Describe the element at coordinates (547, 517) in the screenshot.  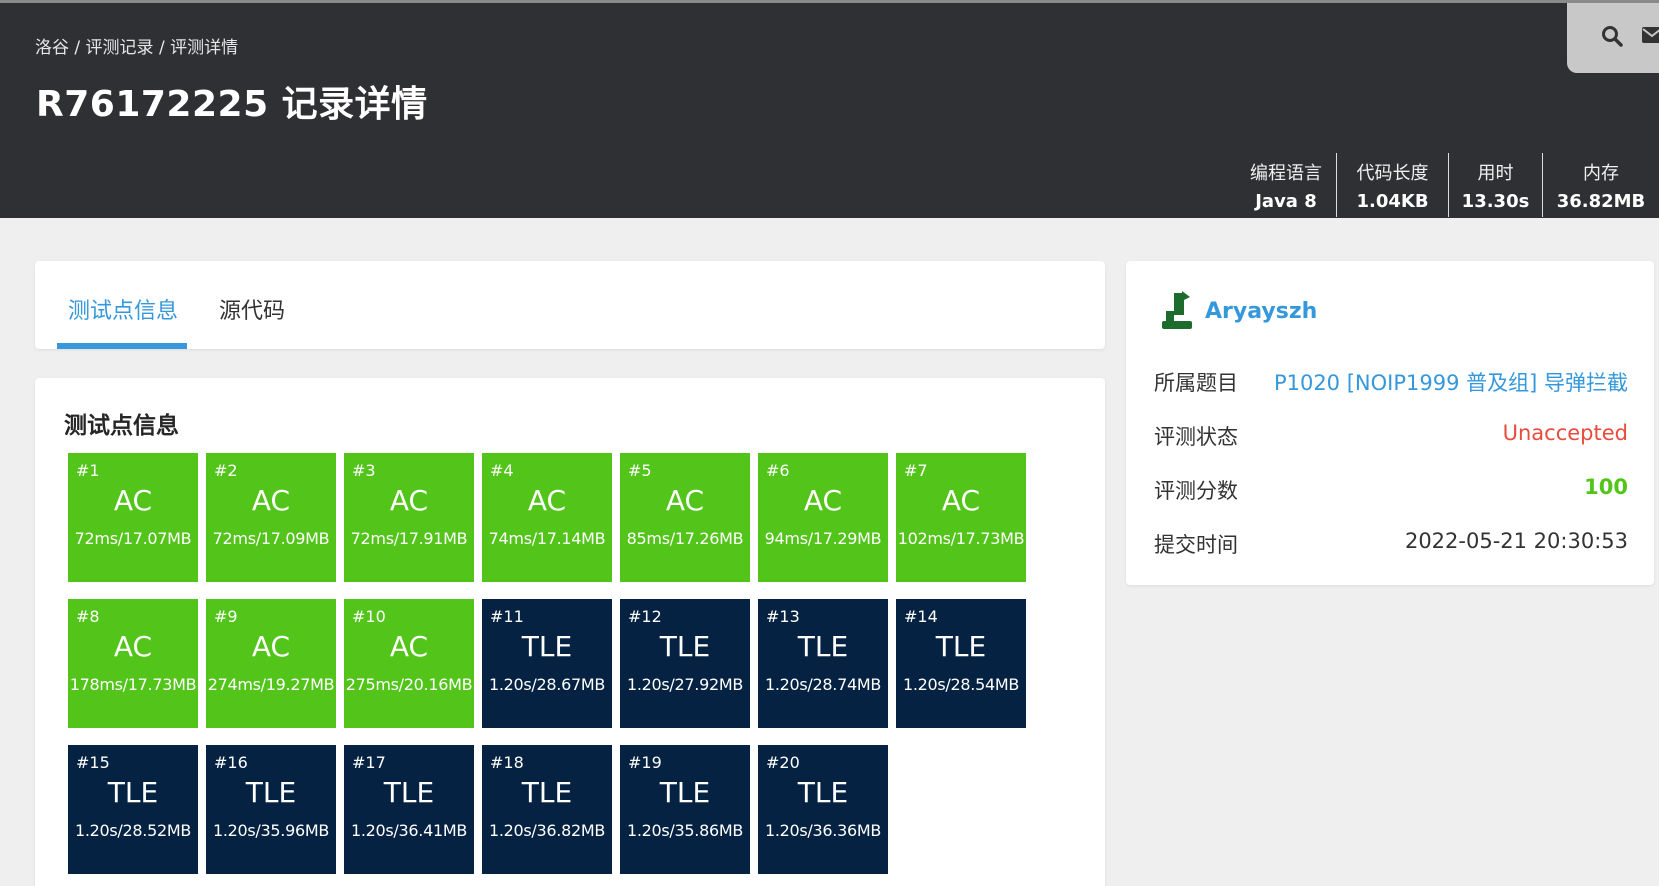
I see `testcase-tile: #4 AC 74ms/17.14MB` at that location.